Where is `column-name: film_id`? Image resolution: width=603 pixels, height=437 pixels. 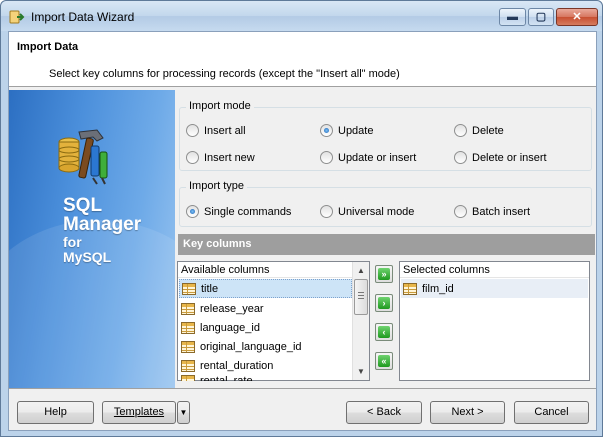 column-name: film_id is located at coordinates (438, 288).